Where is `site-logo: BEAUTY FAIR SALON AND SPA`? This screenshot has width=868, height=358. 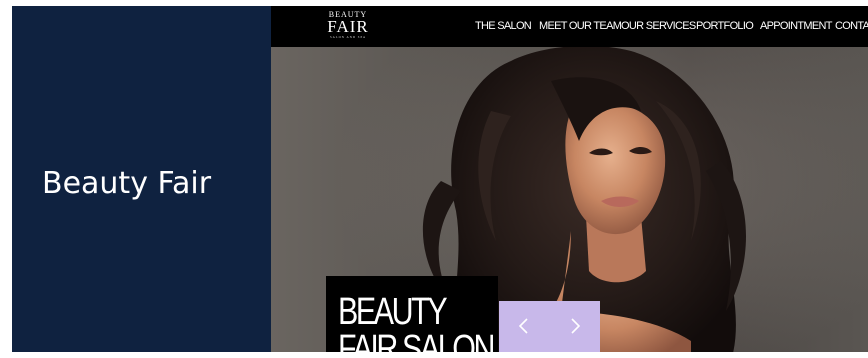
site-logo: BEAUTY FAIR SALON AND SPA is located at coordinates (348, 25).